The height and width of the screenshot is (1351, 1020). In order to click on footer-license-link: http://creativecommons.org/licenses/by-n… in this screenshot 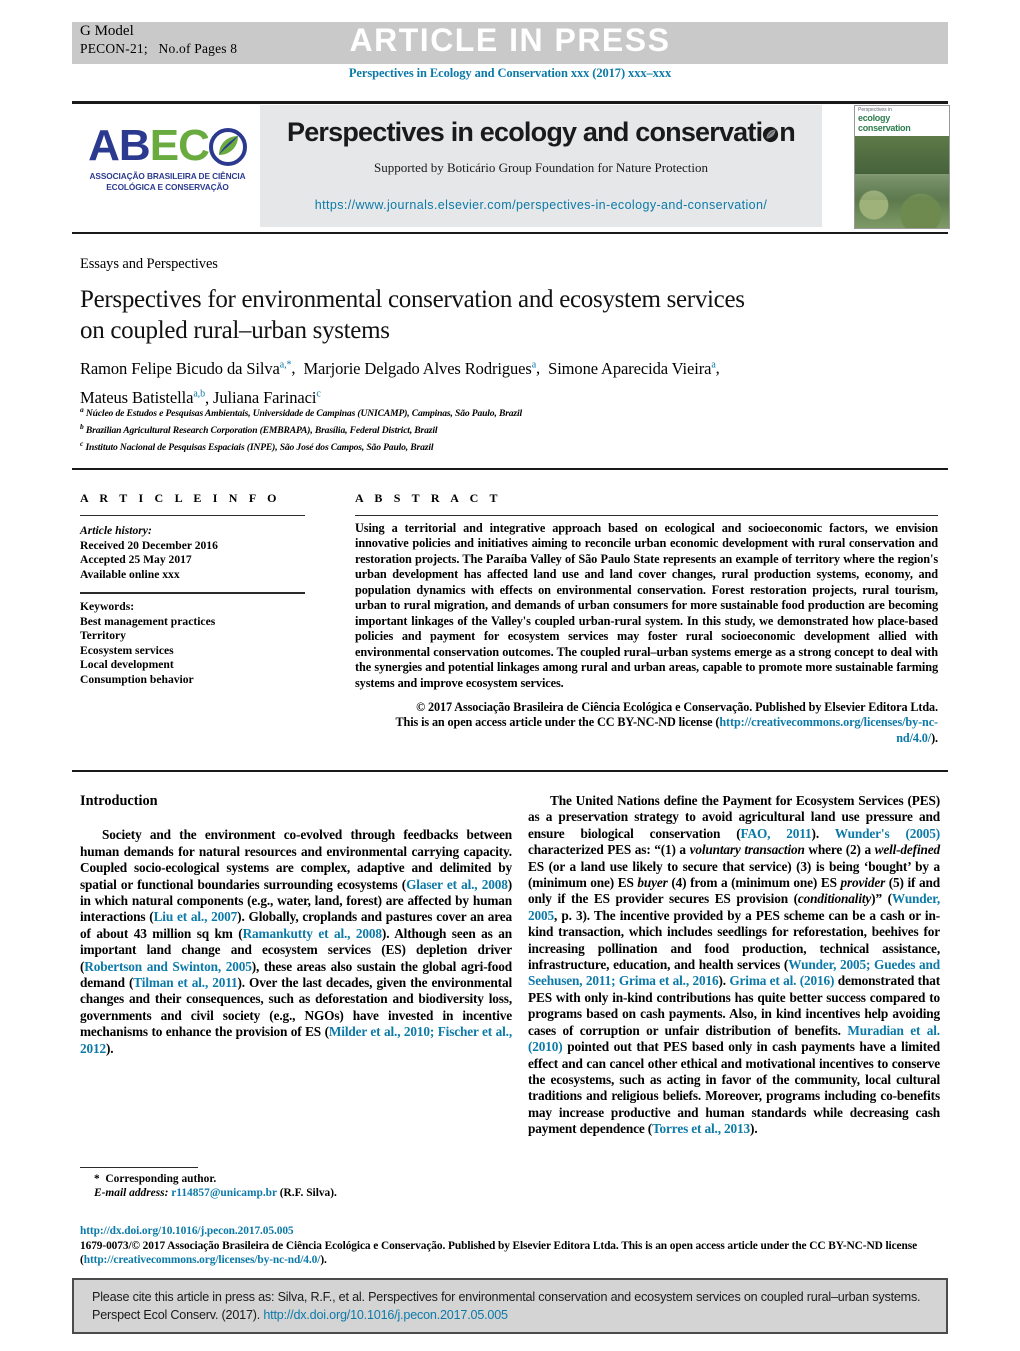, I will do `click(202, 1260)`.